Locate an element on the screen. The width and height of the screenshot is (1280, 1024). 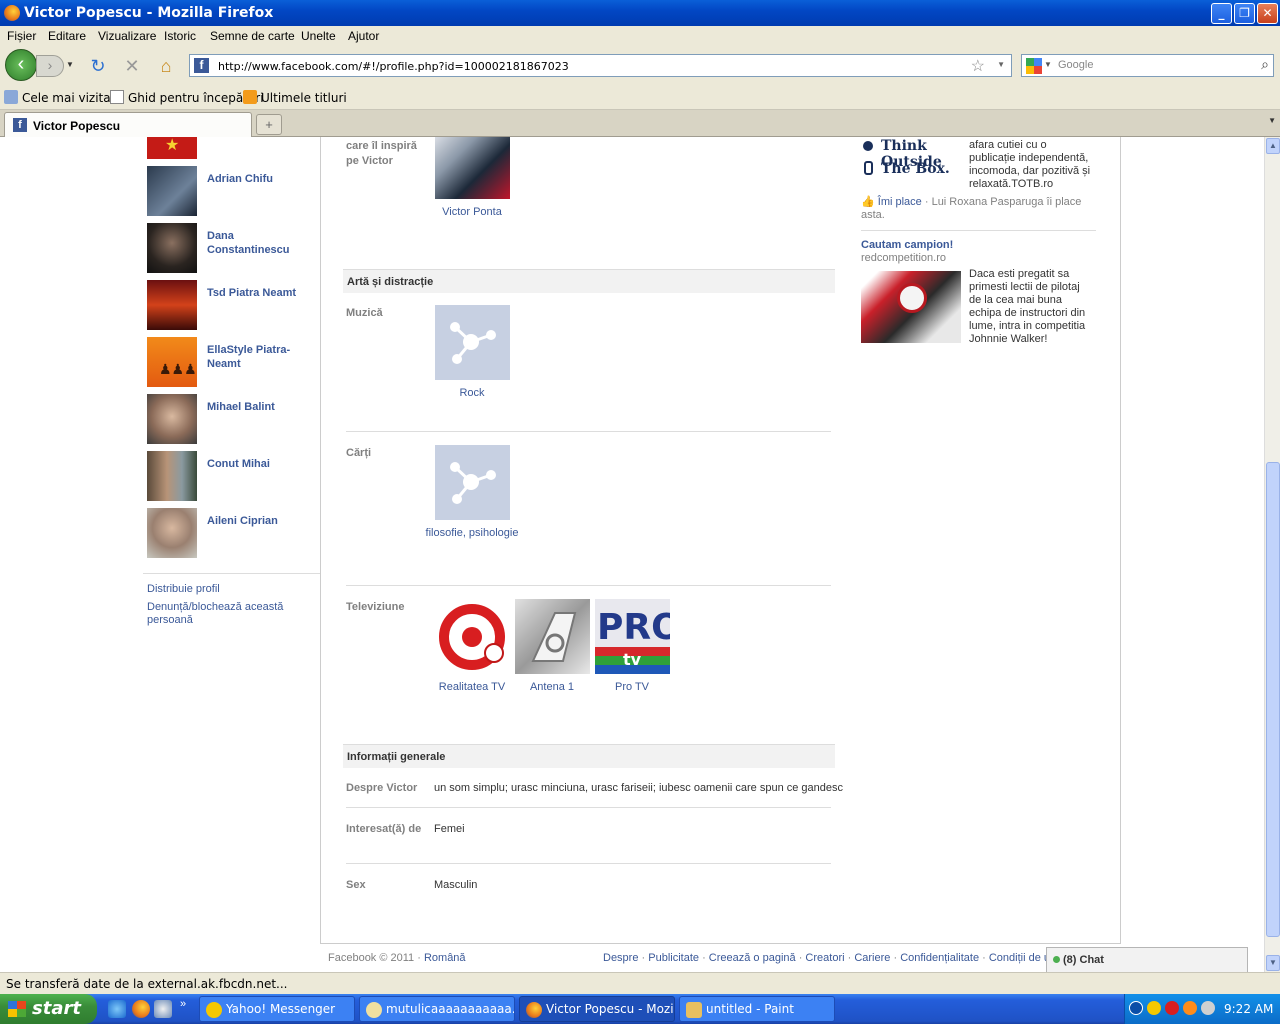
taskbar-yahoo-messenger: Yahoo! Messenger is located at coordinates (277, 1009).